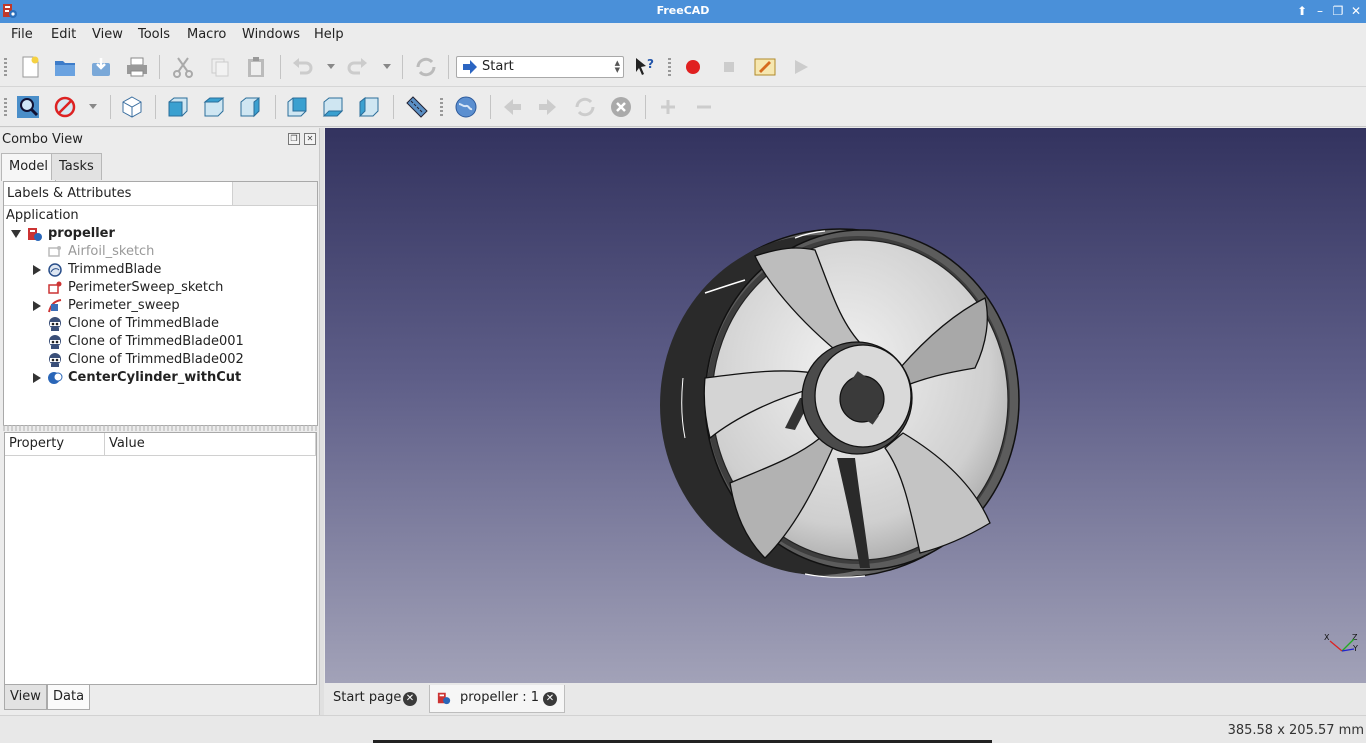 This screenshot has width=1366, height=743. I want to click on view-left-button, so click(369, 107).